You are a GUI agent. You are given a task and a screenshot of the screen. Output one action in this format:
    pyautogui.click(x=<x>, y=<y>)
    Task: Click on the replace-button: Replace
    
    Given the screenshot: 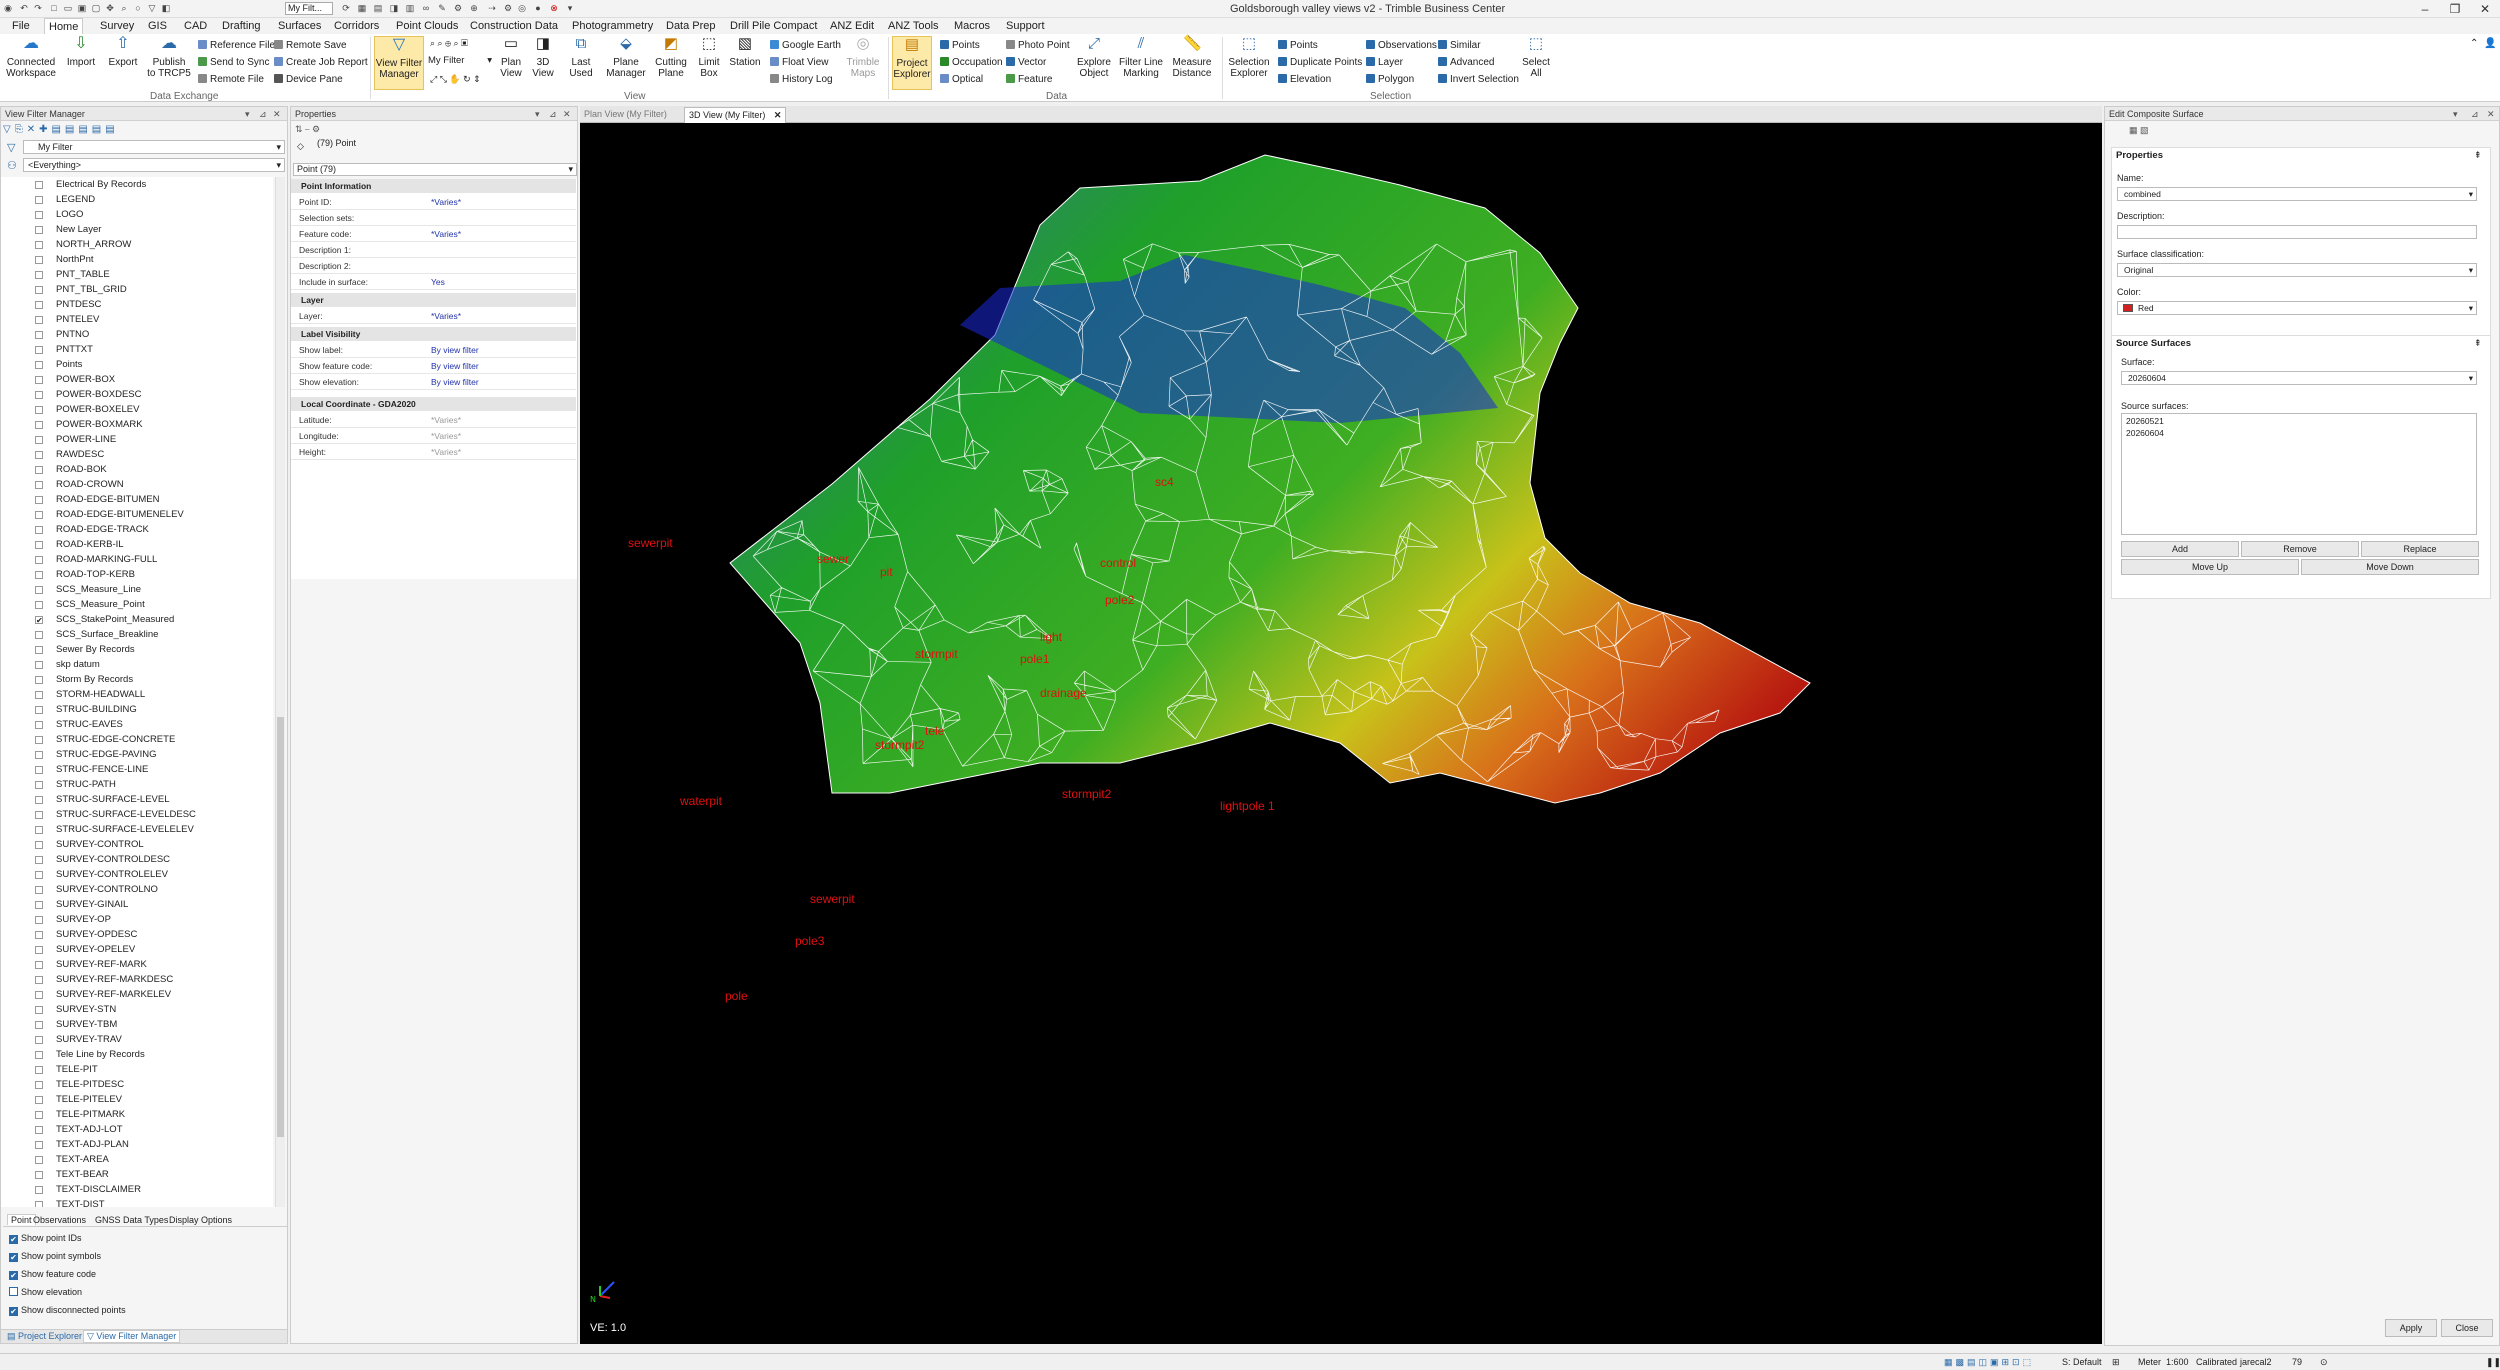 What is the action you would take?
    pyautogui.click(x=2420, y=549)
    